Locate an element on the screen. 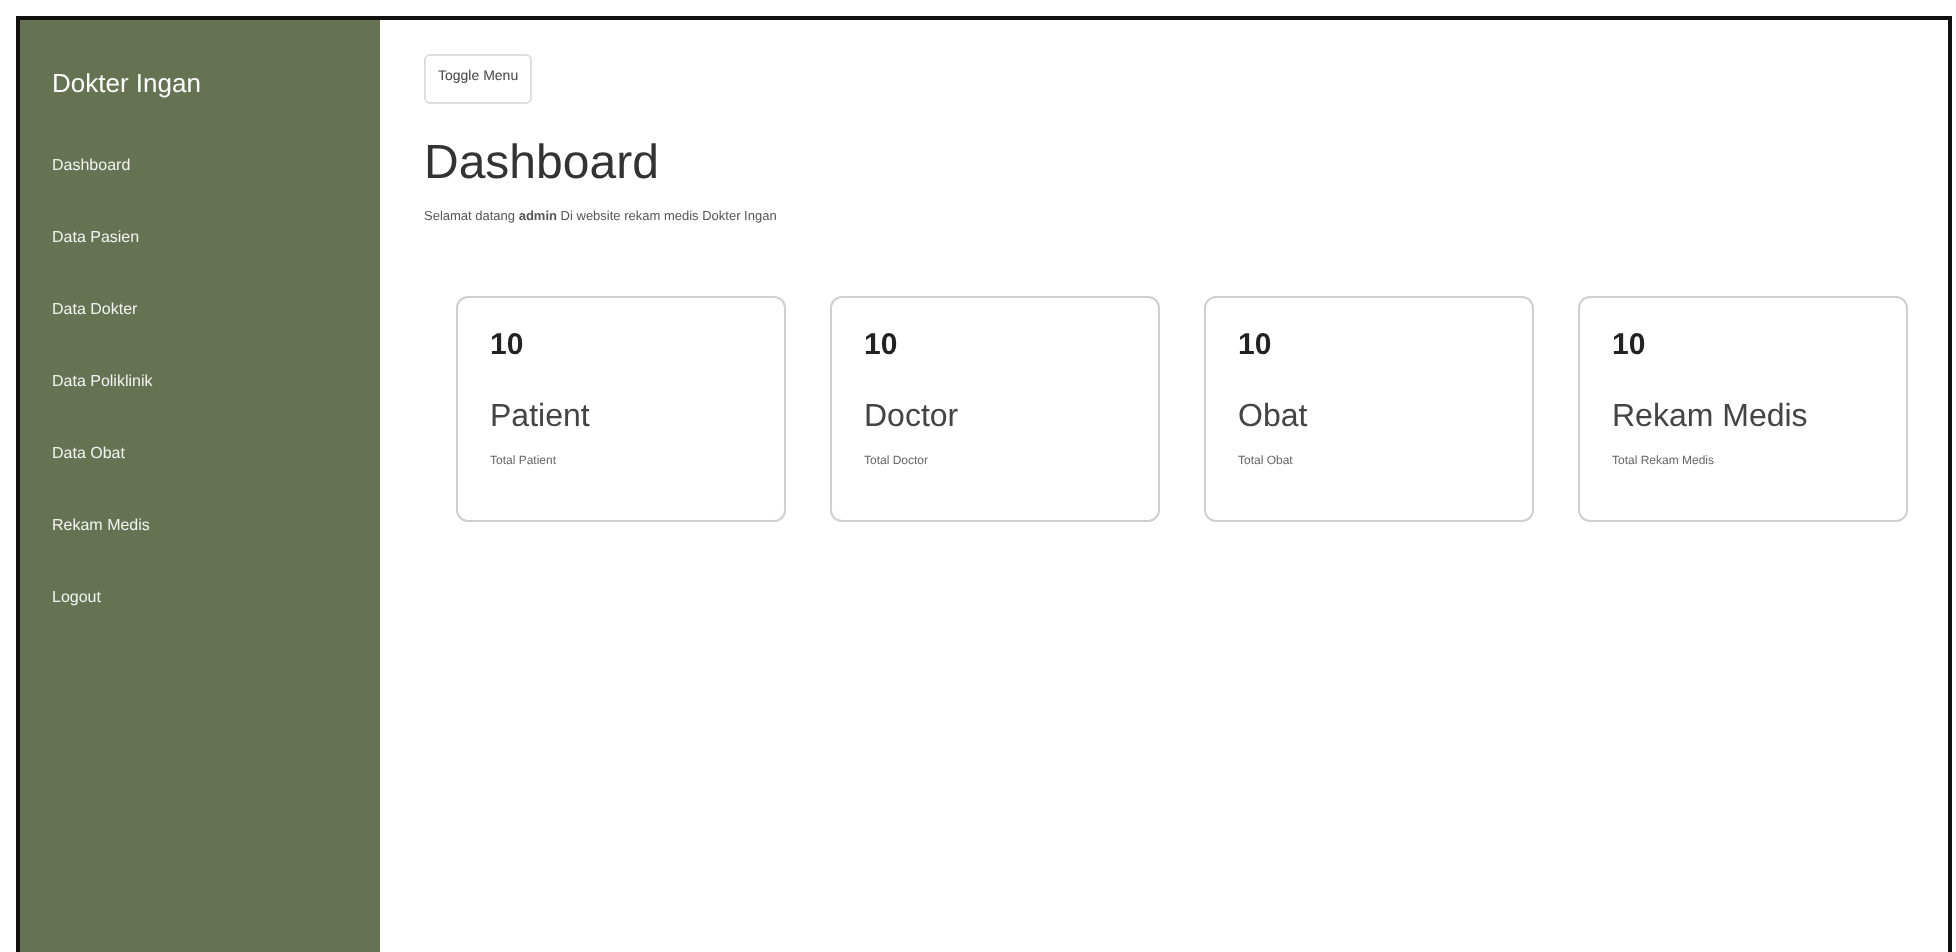  sidebar-link: Rekam Medis is located at coordinates (200, 525).